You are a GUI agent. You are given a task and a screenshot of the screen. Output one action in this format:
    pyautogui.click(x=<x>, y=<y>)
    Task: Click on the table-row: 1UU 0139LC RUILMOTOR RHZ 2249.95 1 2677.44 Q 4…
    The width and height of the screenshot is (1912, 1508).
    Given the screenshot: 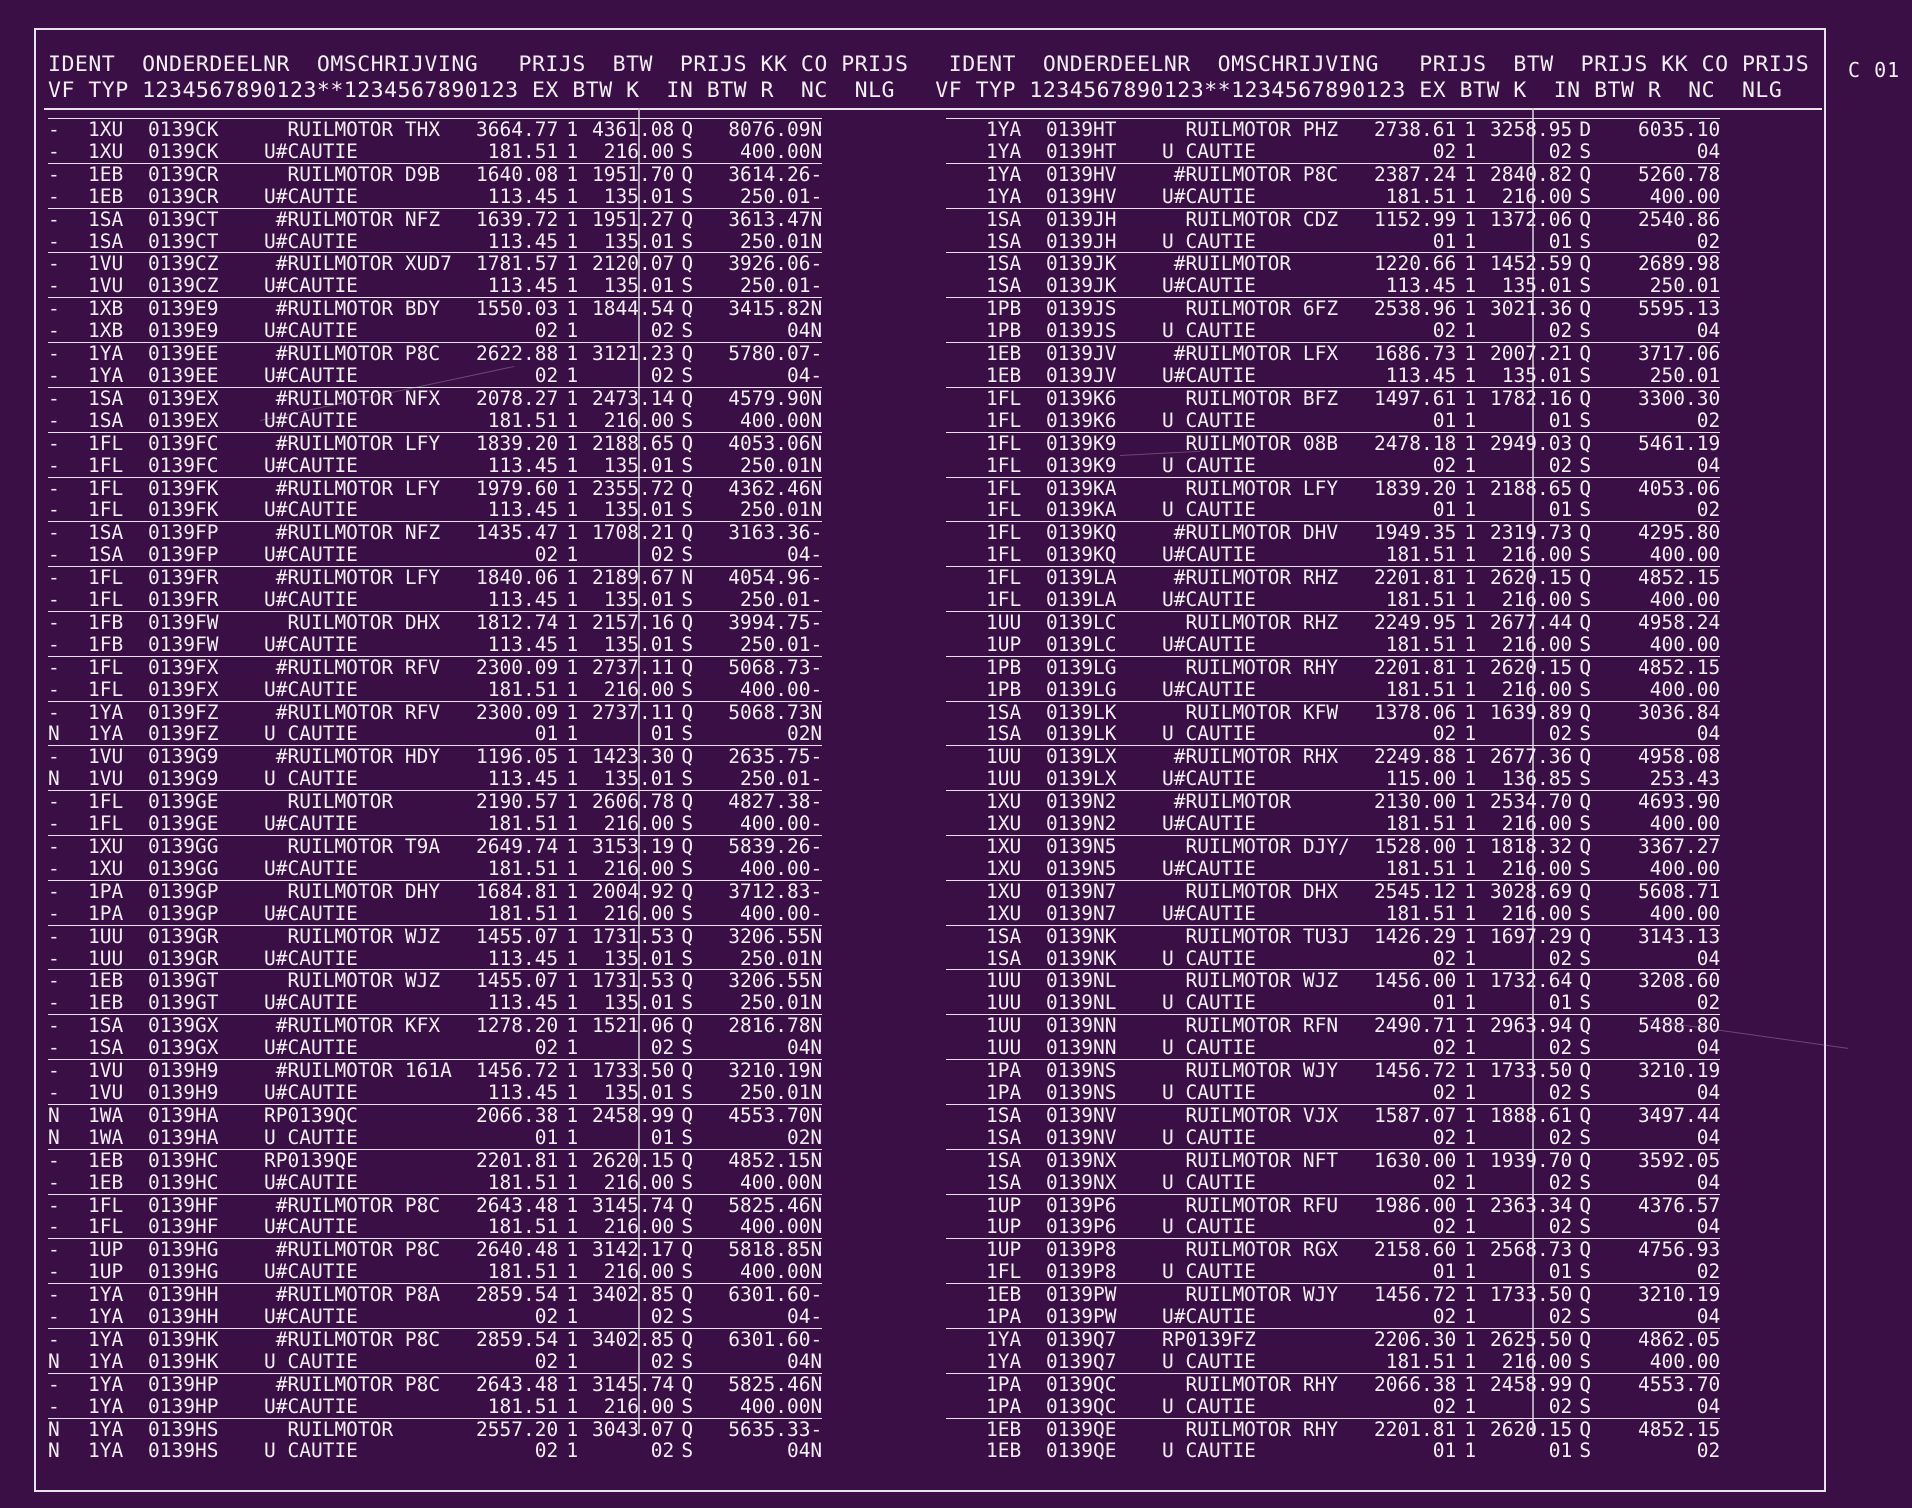 What is the action you would take?
    pyautogui.click(x=1333, y=622)
    